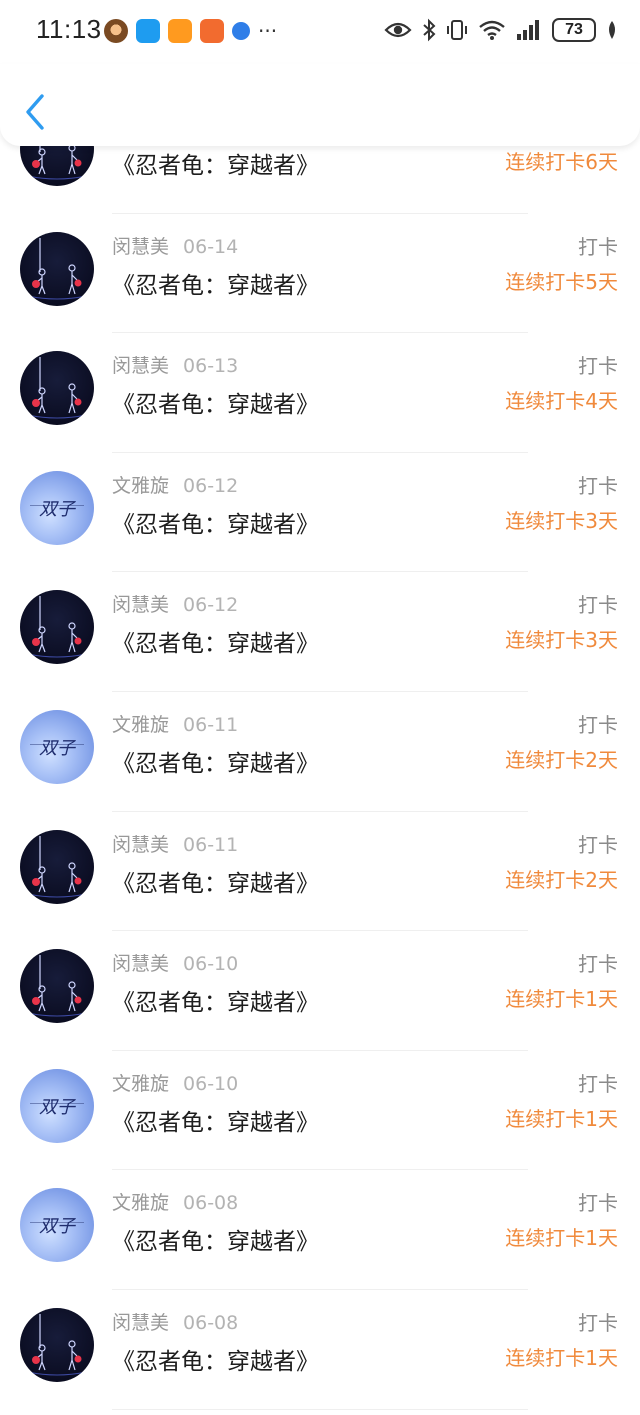 The height and width of the screenshot is (1415, 640). Describe the element at coordinates (561, 401) in the screenshot. I see `streak-label: 连续打卡4天` at that location.